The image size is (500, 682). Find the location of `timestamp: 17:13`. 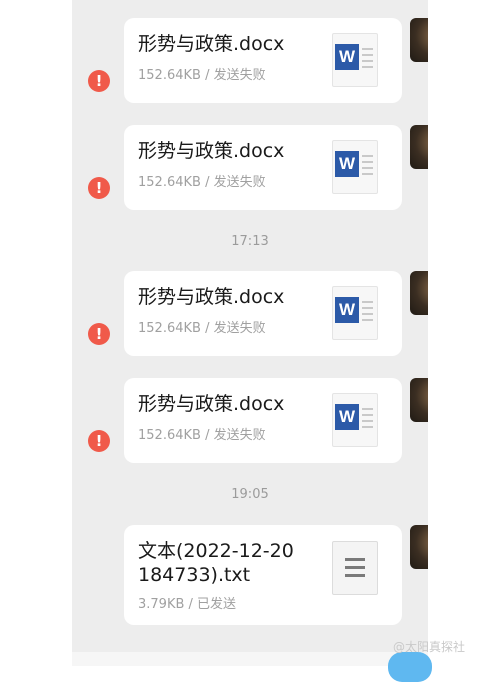

timestamp: 17:13 is located at coordinates (250, 241).